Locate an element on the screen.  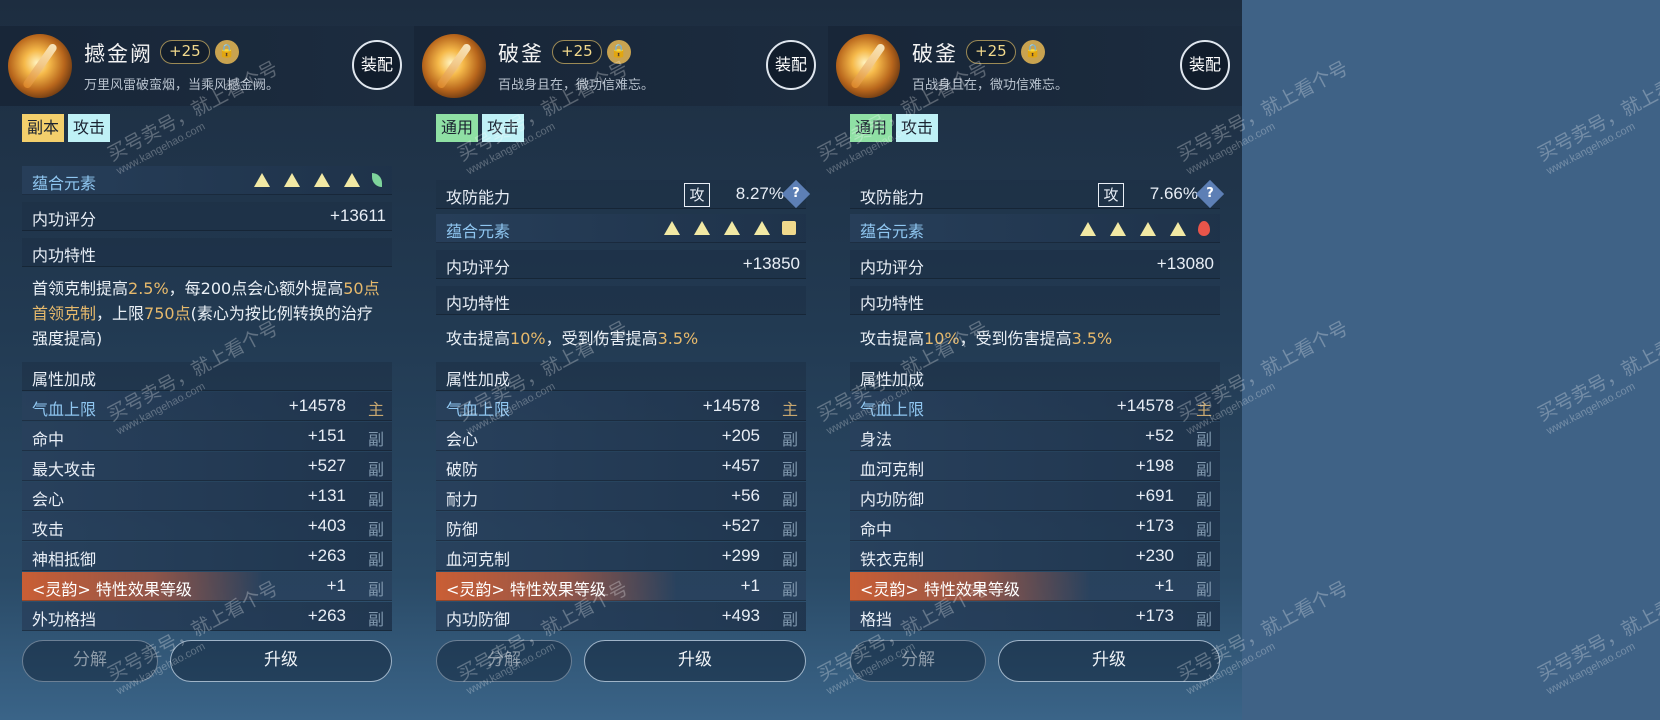
score-label: 内功评分 is located at coordinates (64, 219).